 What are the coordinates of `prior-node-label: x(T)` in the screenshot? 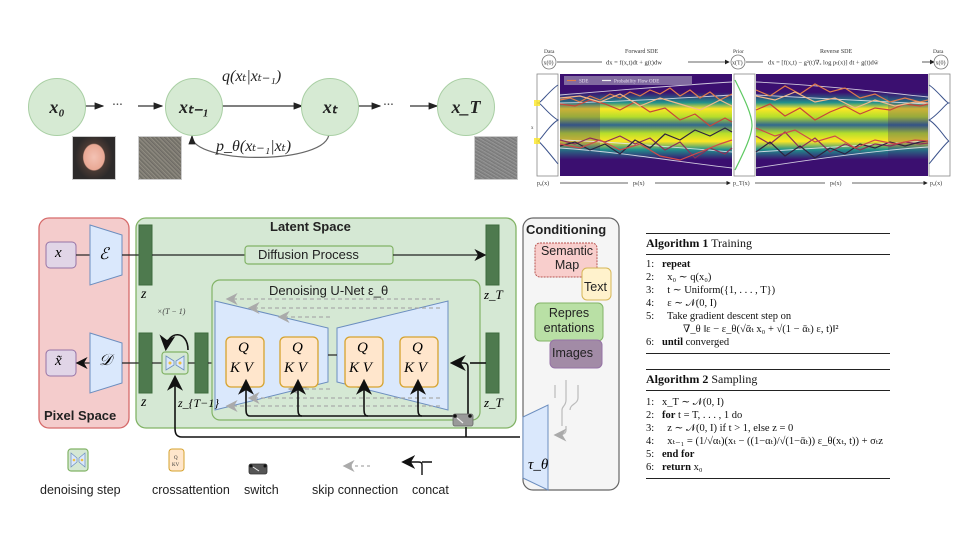 It's located at (737, 63).